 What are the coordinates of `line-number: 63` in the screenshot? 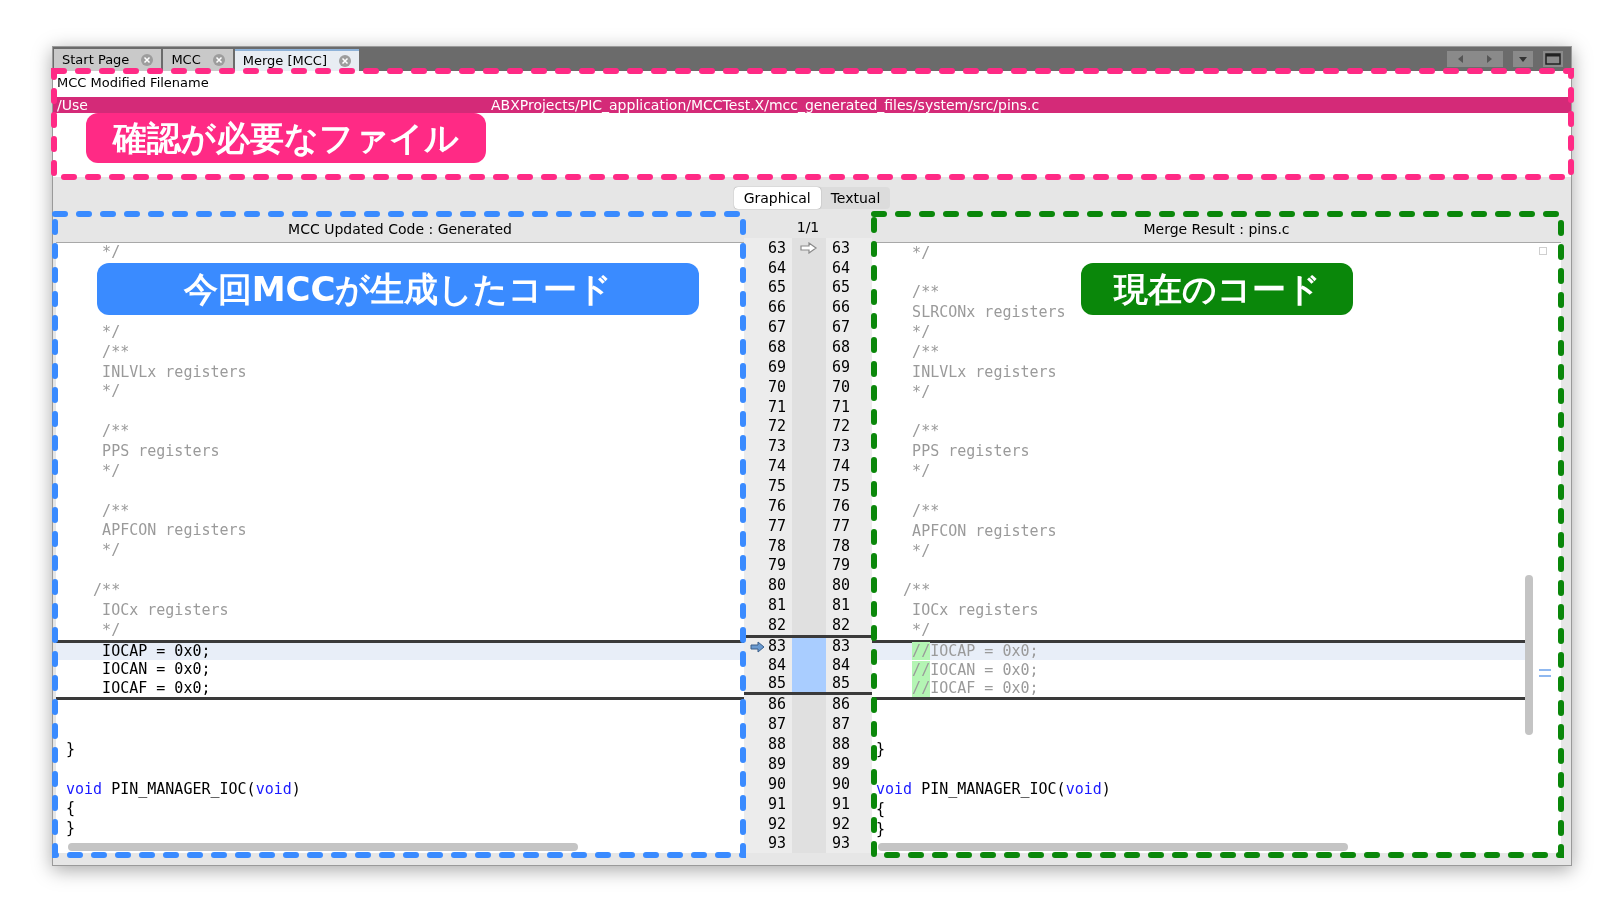 It's located at (776, 248).